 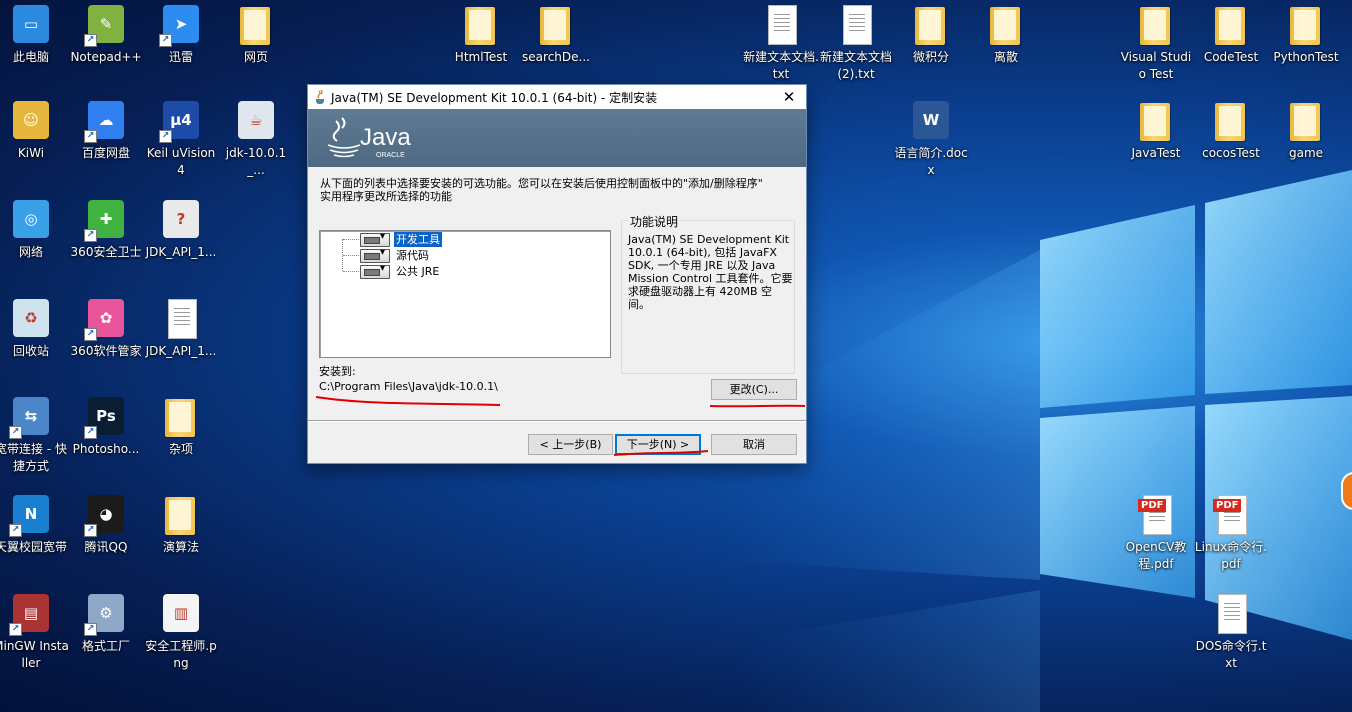 I want to click on desktop-icon-label: 新建文本文档 (2).txt, so click(x=855, y=65).